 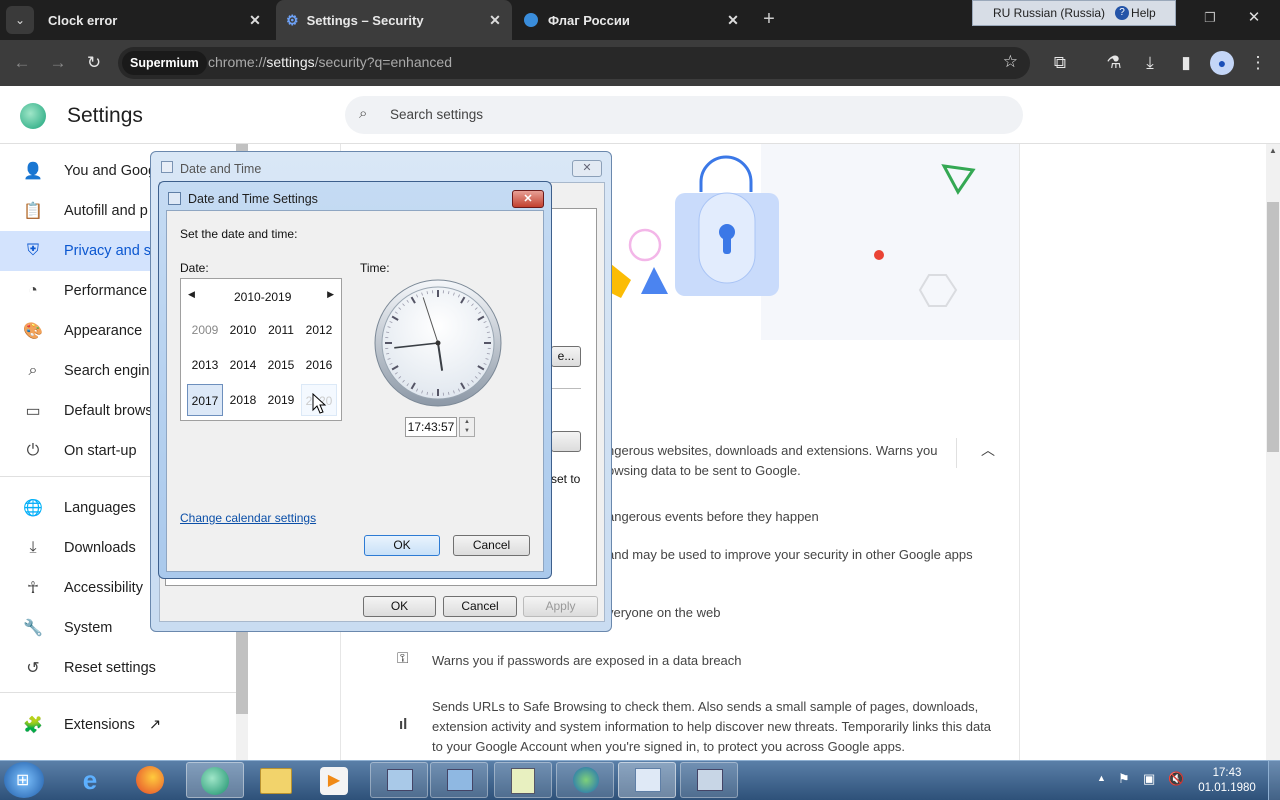 What do you see at coordinates (726, 173) in the screenshot?
I see `lock-shackle` at bounding box center [726, 173].